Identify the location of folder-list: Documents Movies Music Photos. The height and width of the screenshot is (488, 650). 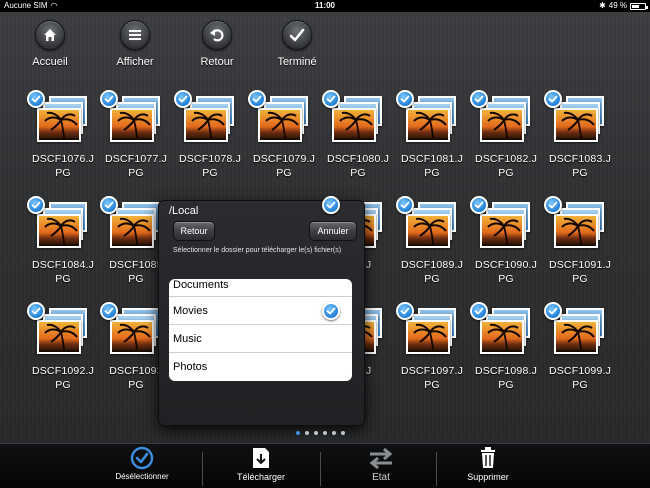
(260, 330).